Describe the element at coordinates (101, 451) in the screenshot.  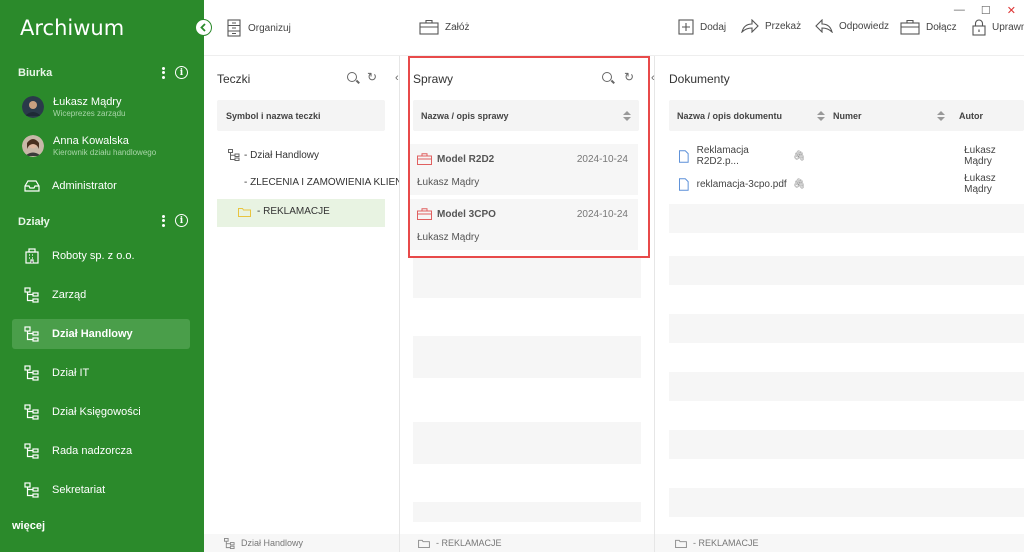
I see `sidebar-item-rada-nadzorcza: Rada nadzorcza` at that location.